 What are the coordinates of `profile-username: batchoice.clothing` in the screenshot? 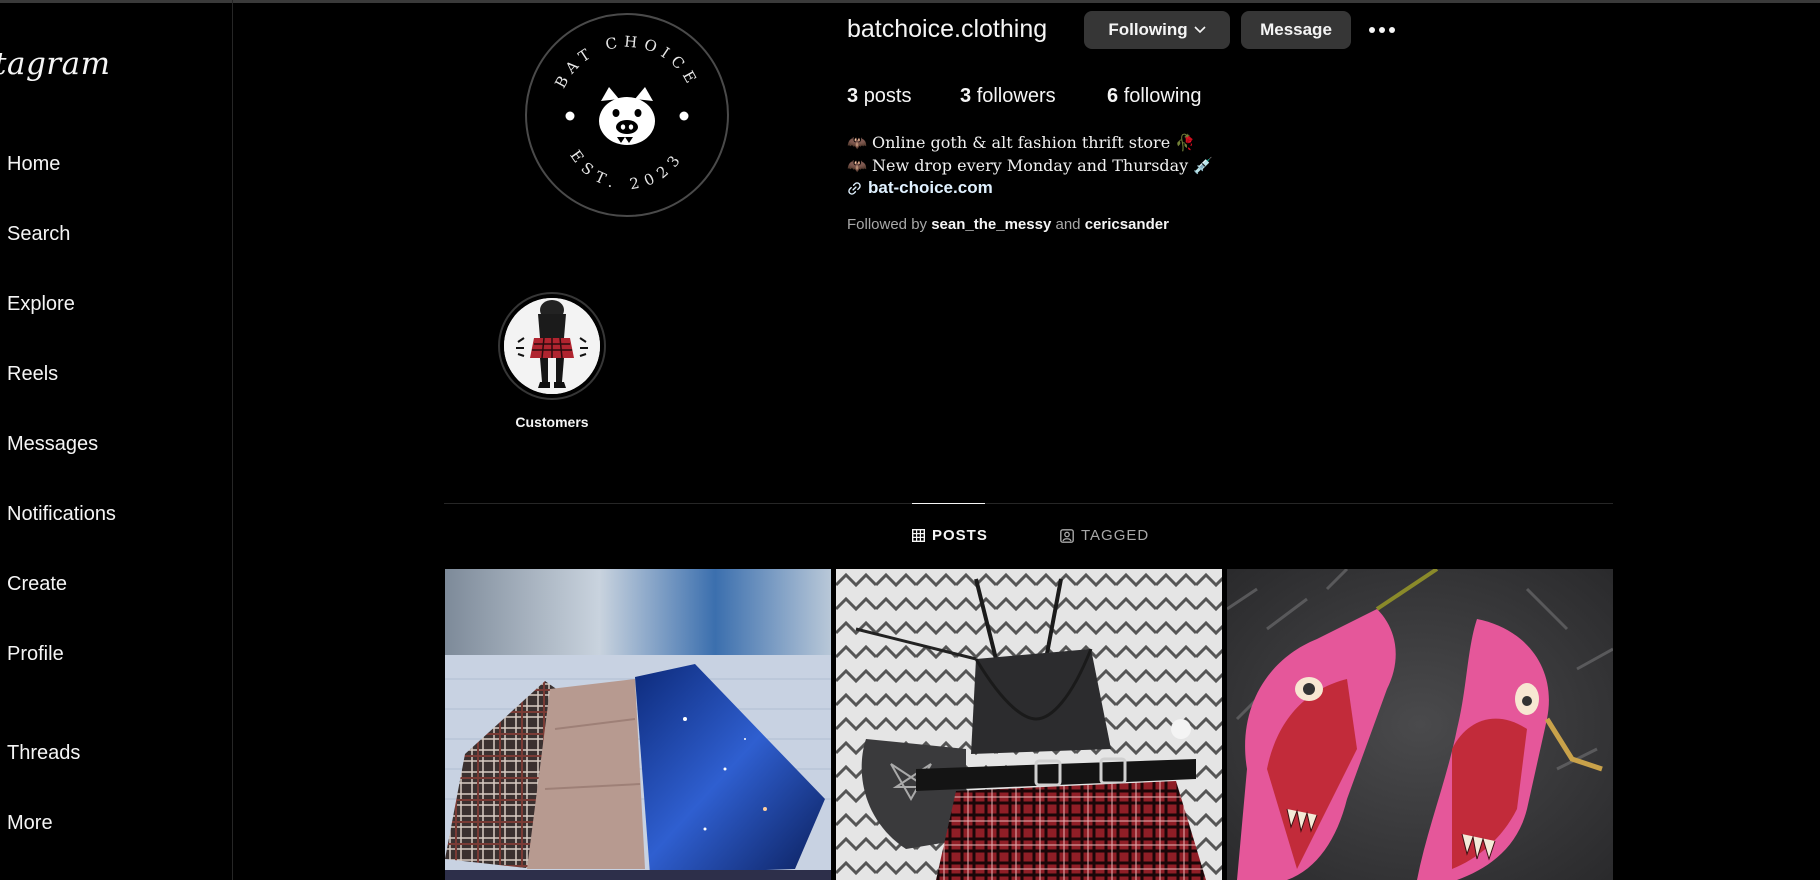 It's located at (947, 29).